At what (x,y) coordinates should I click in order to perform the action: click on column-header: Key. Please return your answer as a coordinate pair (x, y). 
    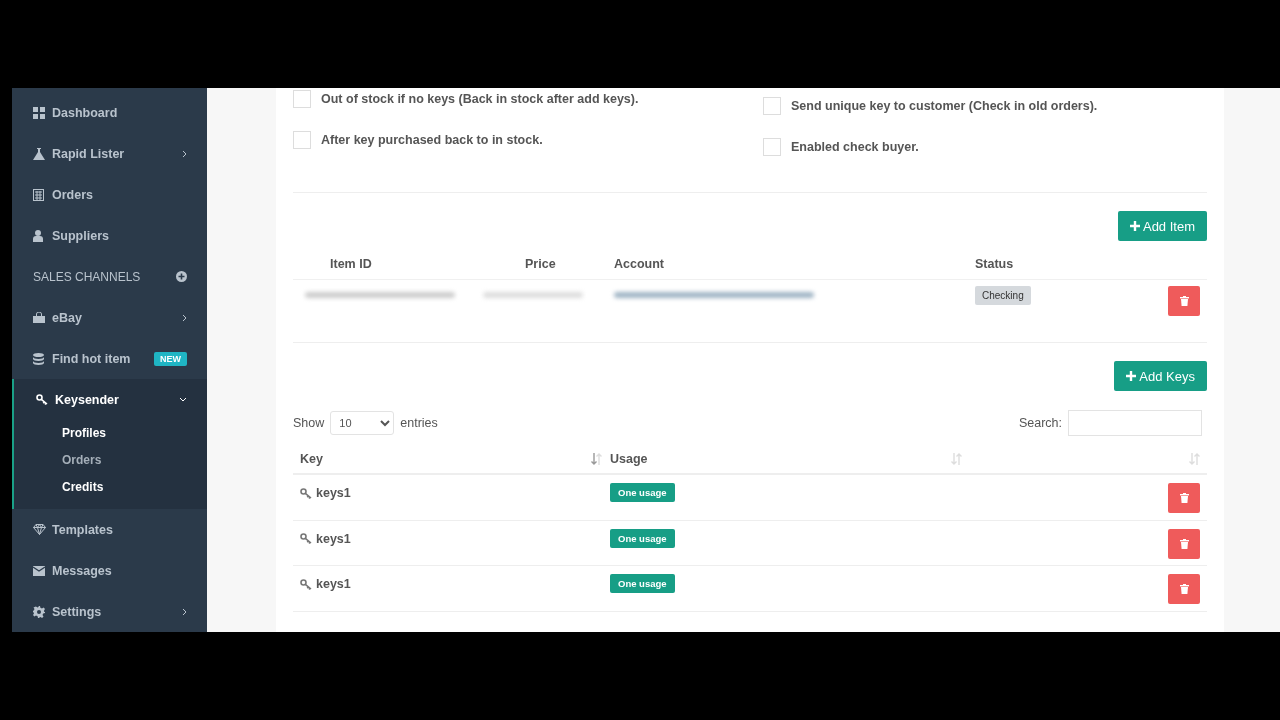
    Looking at the image, I should click on (311, 459).